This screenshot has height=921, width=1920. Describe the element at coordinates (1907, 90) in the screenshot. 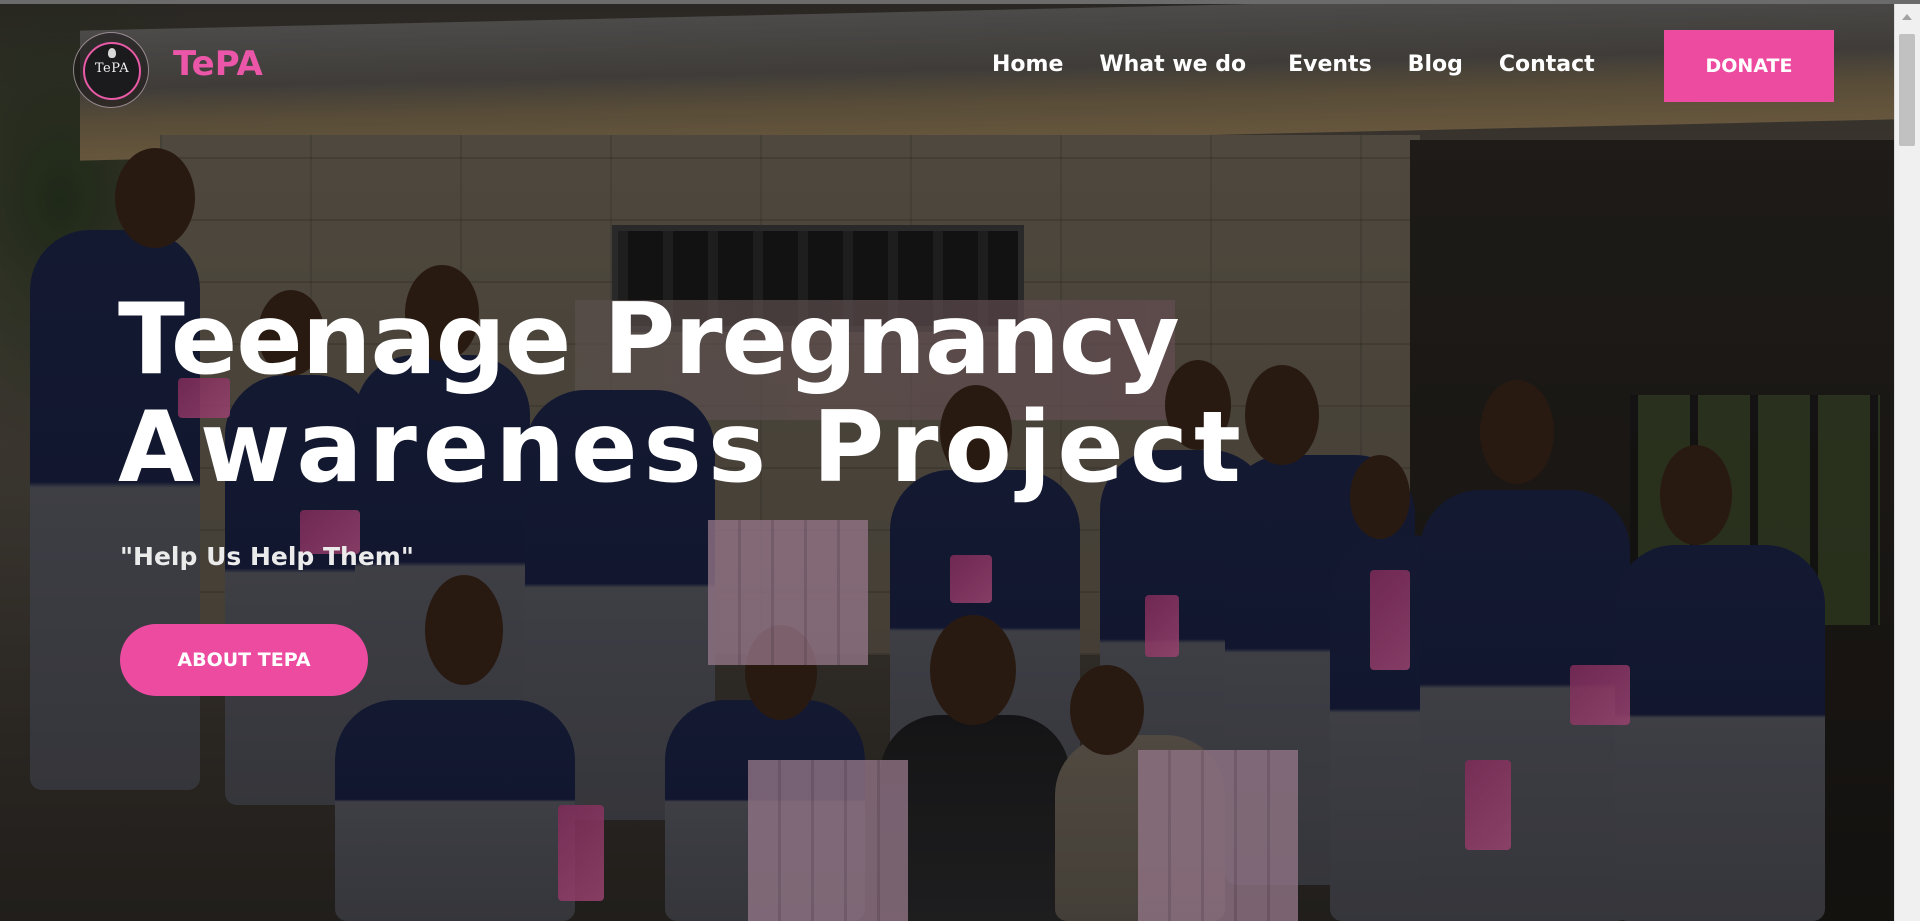

I see `scrollbar-thumb` at that location.